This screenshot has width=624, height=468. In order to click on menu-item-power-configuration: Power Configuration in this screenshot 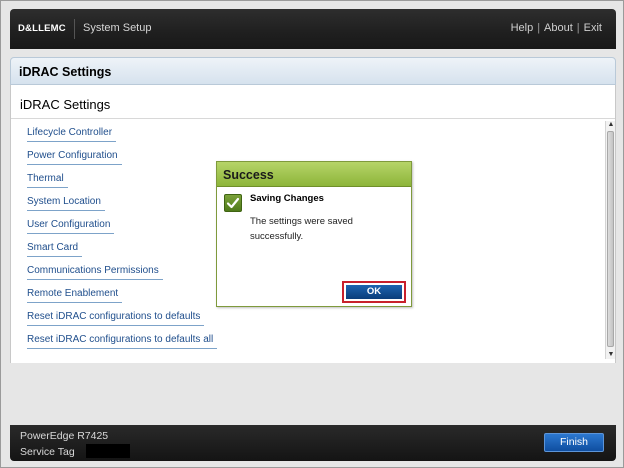, I will do `click(74, 157)`.